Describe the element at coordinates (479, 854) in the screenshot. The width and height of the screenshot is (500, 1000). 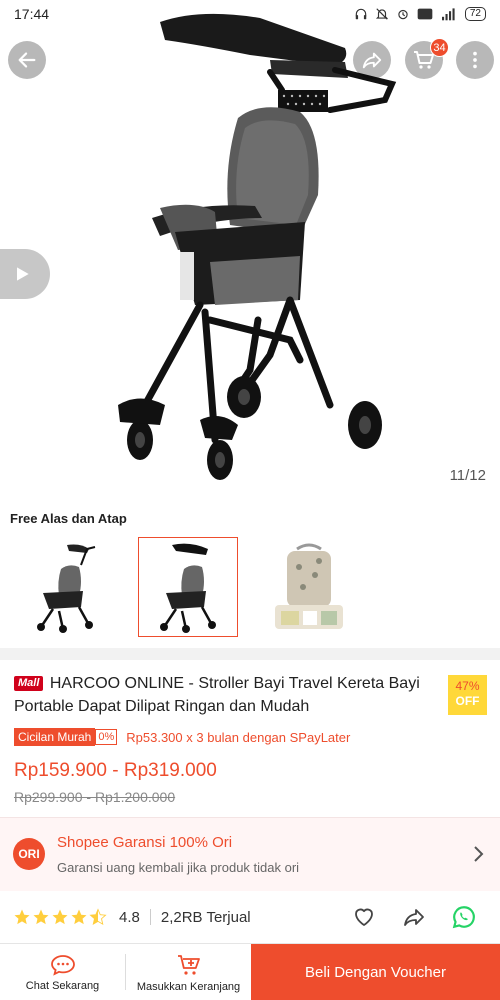
I see `chevron-right-icon` at that location.